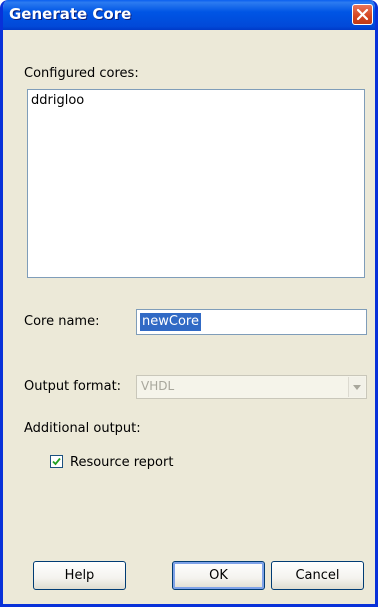  I want to click on checkmark-icon, so click(56, 461).